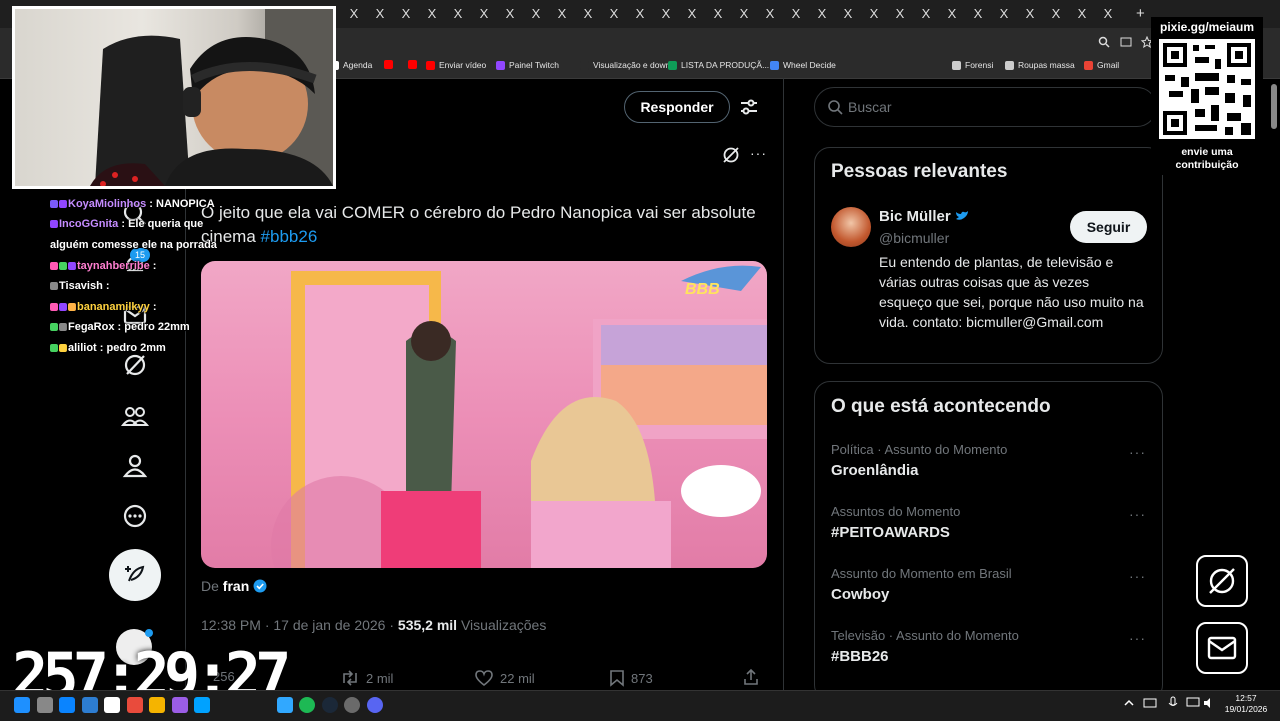 This screenshot has height=721, width=1280. What do you see at coordinates (107, 204) in the screenshot?
I see `chat-username: KoyaMiolinhos` at bounding box center [107, 204].